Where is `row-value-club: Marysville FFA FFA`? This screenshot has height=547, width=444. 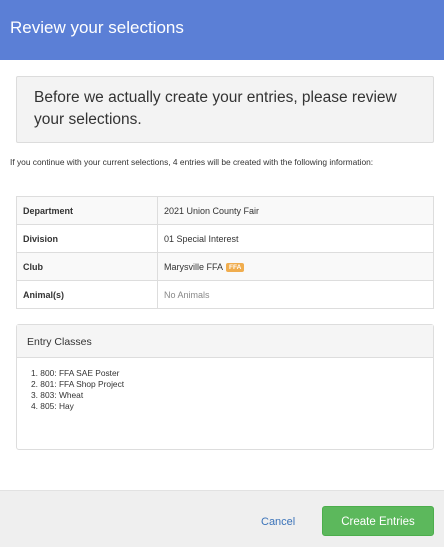 row-value-club: Marysville FFA FFA is located at coordinates (295, 266).